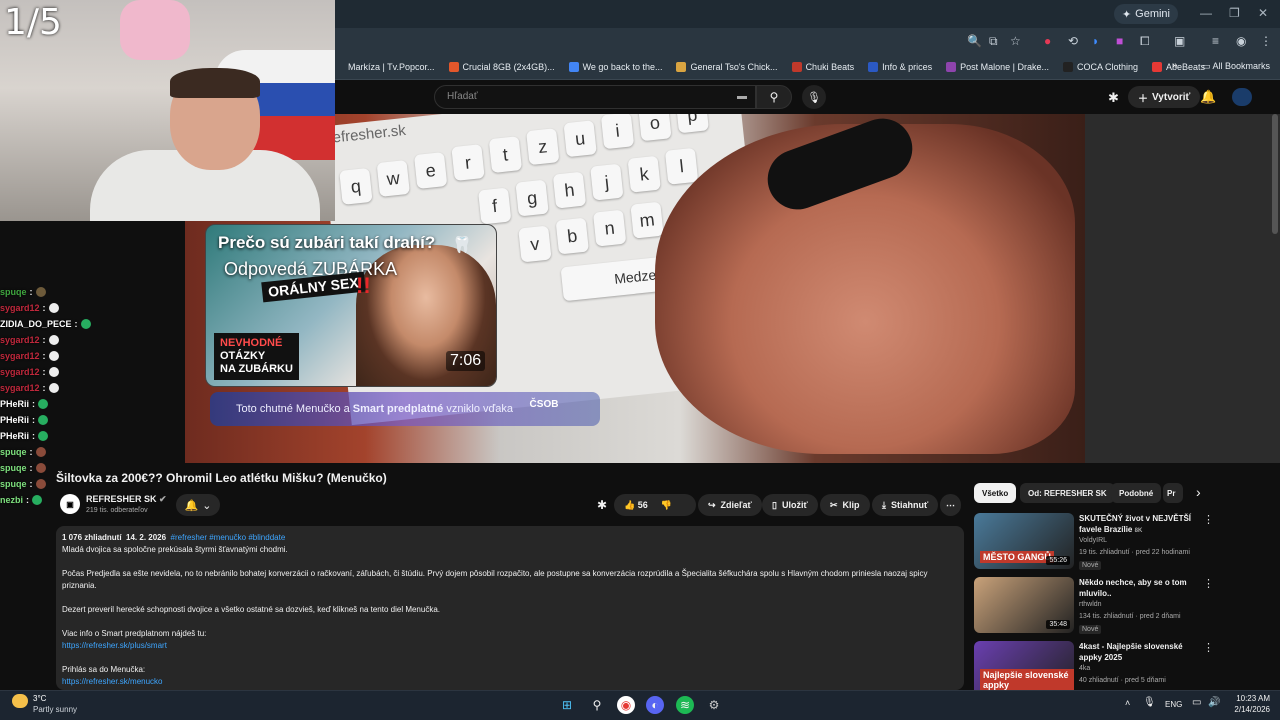  Describe the element at coordinates (567, 705) in the screenshot. I see `start-icon: ⊞` at that location.